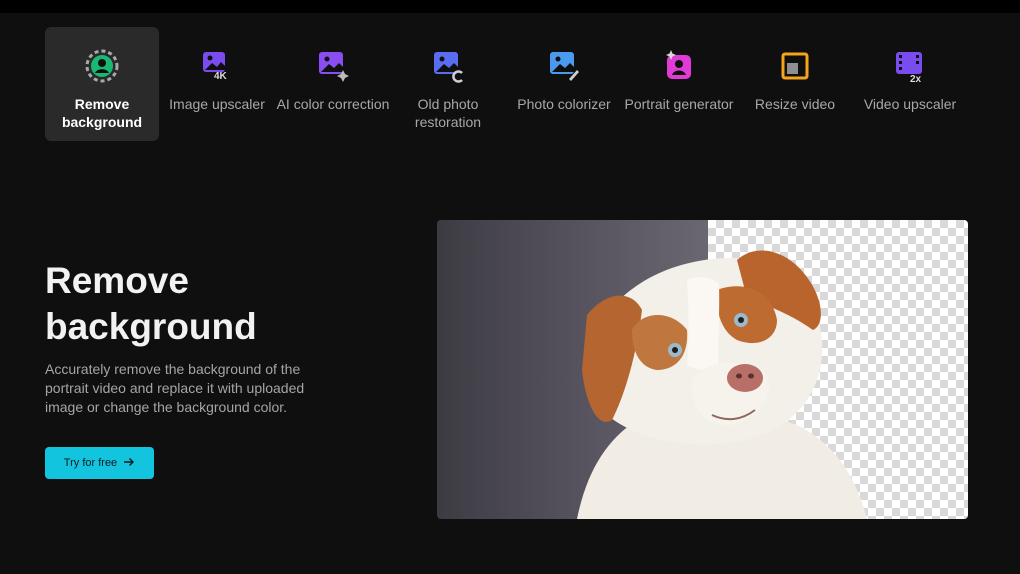 The height and width of the screenshot is (574, 1020). I want to click on top-bar, so click(510, 6).